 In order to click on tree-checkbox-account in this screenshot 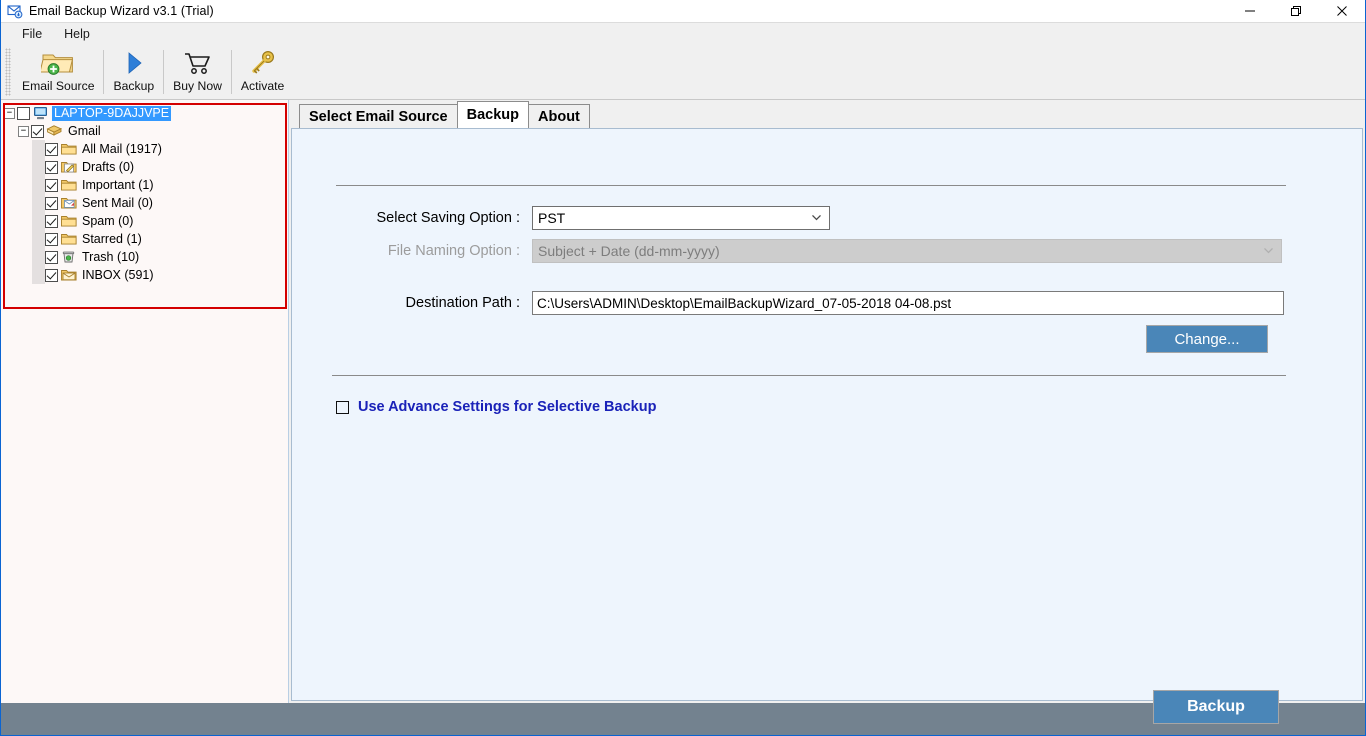, I will do `click(37, 131)`.